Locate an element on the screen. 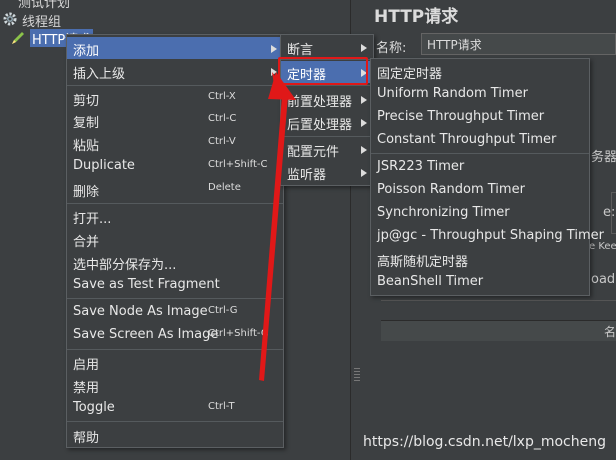  table-header: 名 is located at coordinates (498, 330).